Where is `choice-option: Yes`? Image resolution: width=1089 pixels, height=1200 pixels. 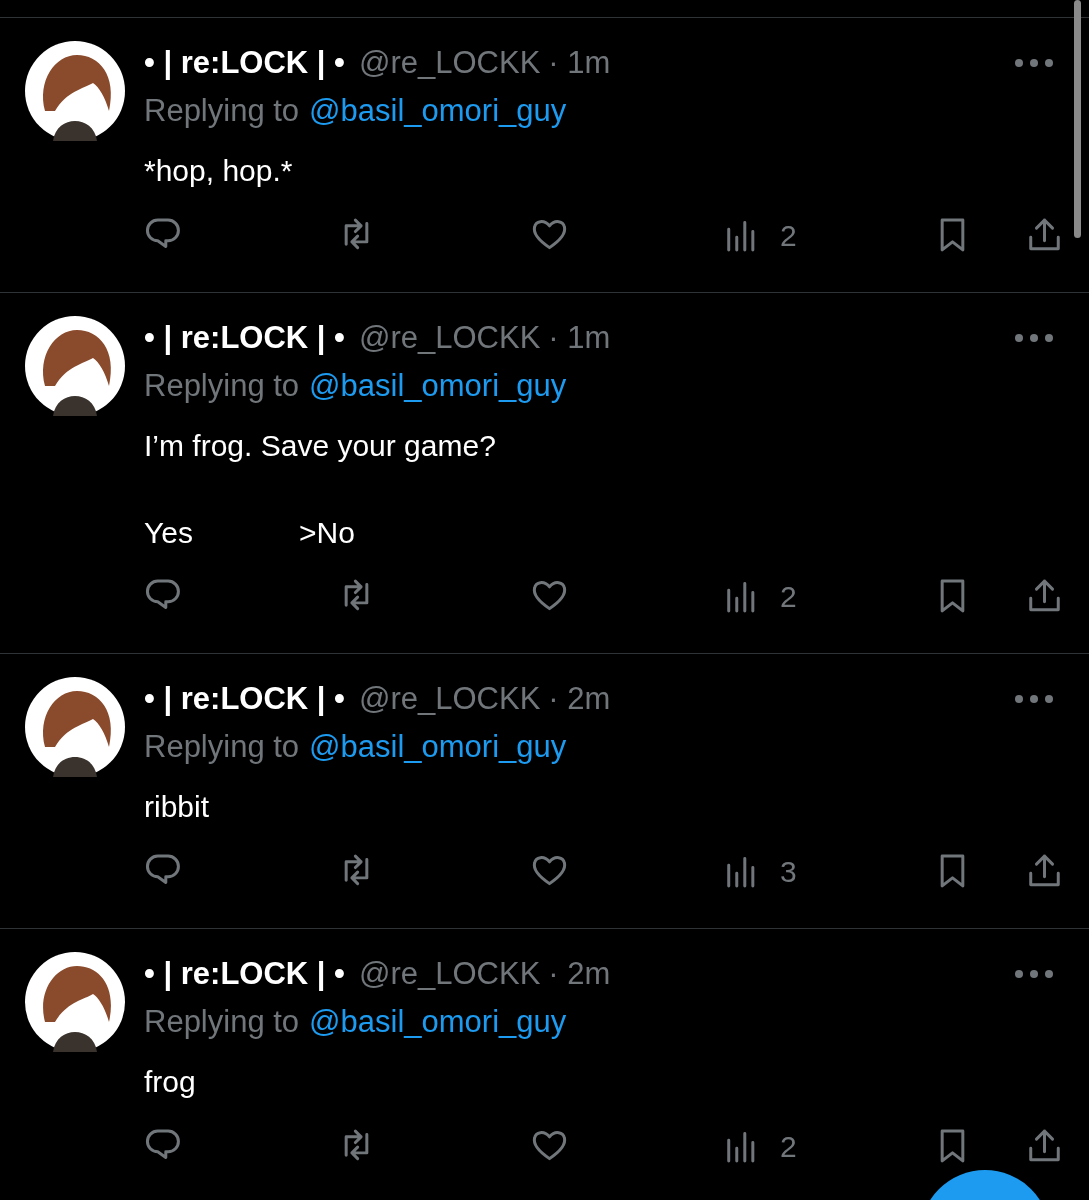
choice-option: Yes is located at coordinates (168, 532).